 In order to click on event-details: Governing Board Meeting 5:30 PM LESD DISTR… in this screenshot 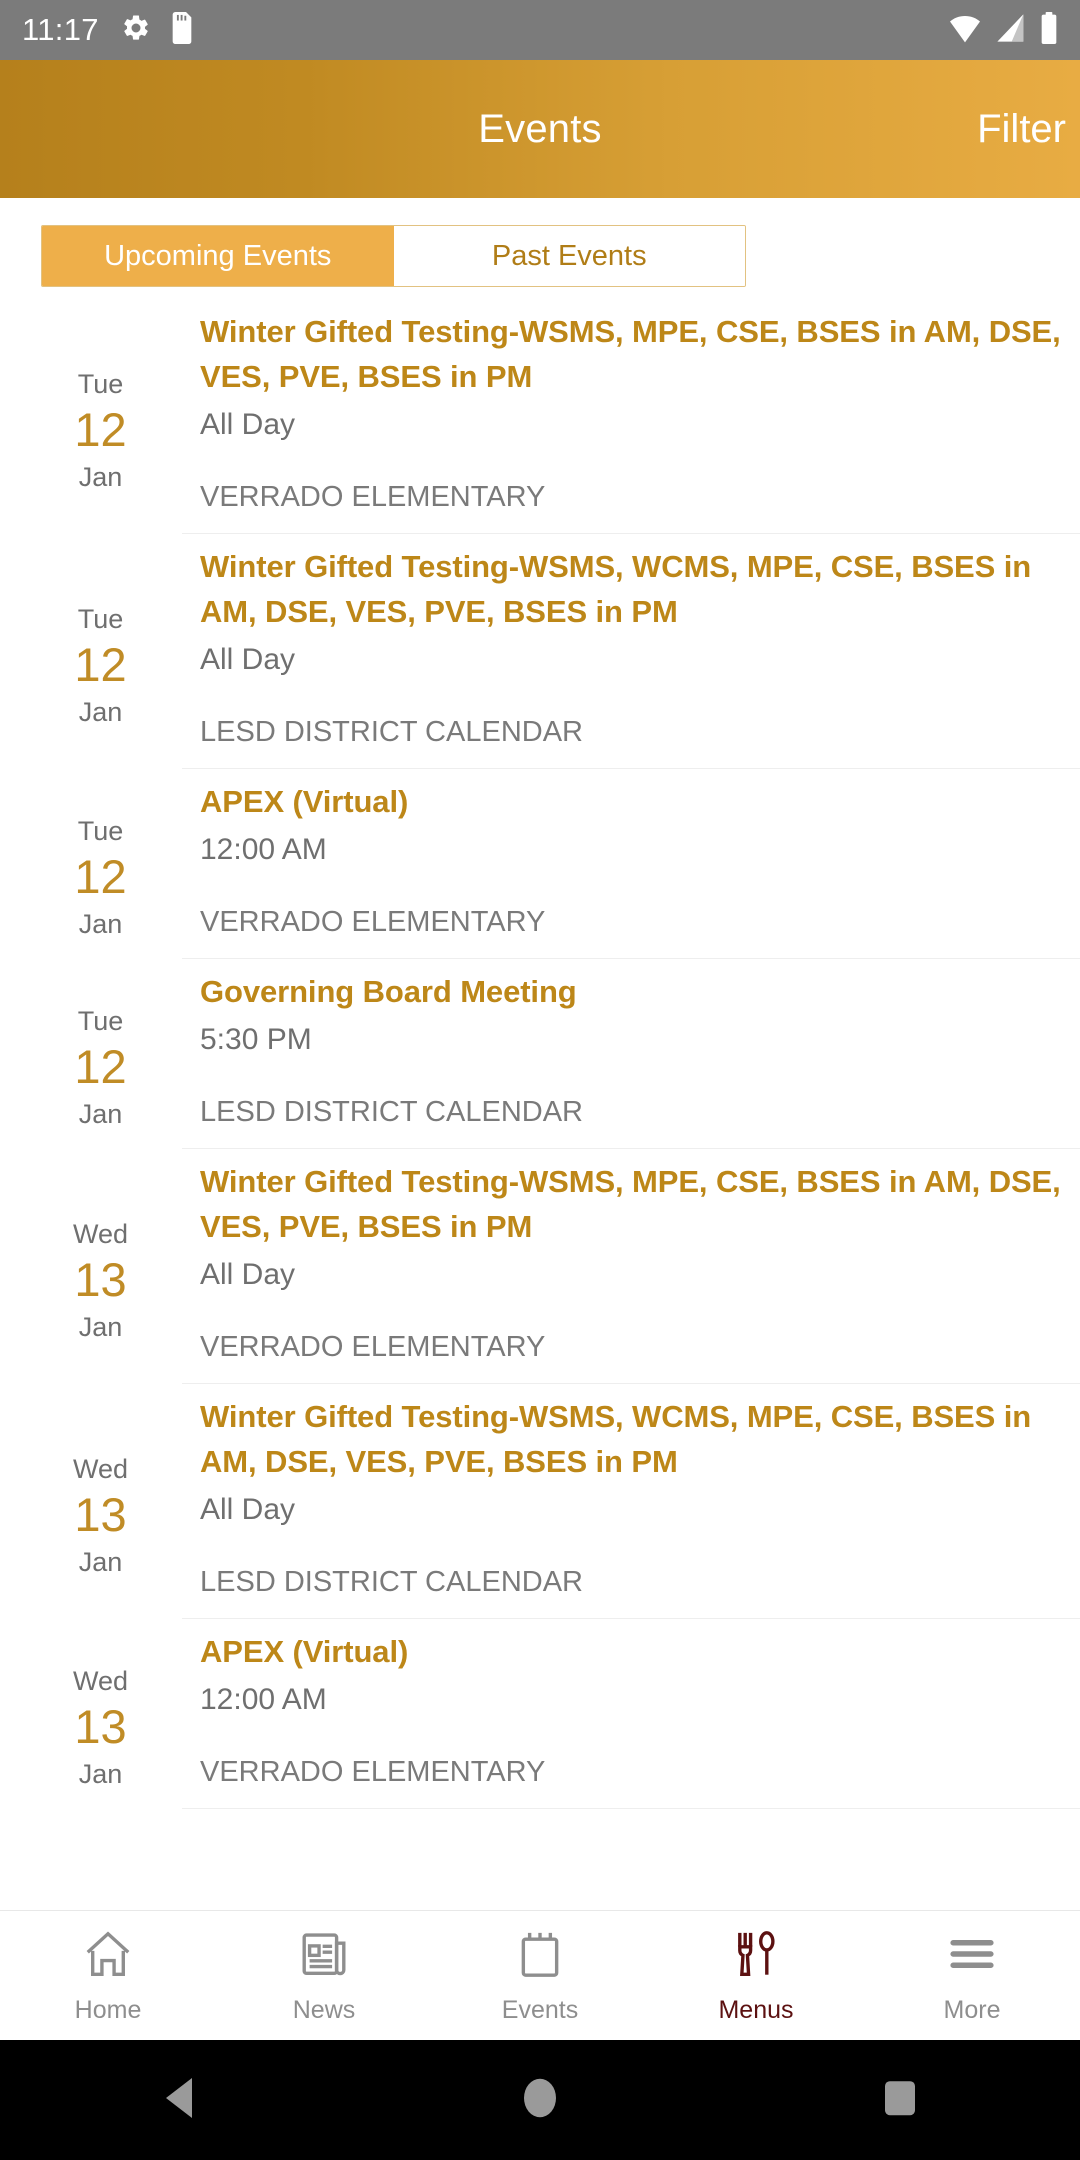, I will do `click(620, 1064)`.